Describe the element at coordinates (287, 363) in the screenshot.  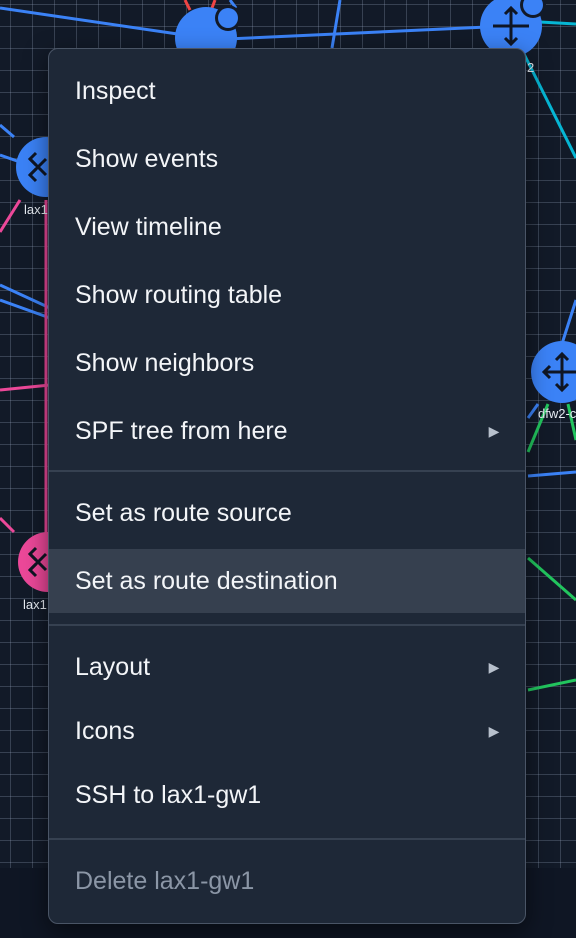
I see `menu-item-show-neighbors: Show neighbors` at that location.